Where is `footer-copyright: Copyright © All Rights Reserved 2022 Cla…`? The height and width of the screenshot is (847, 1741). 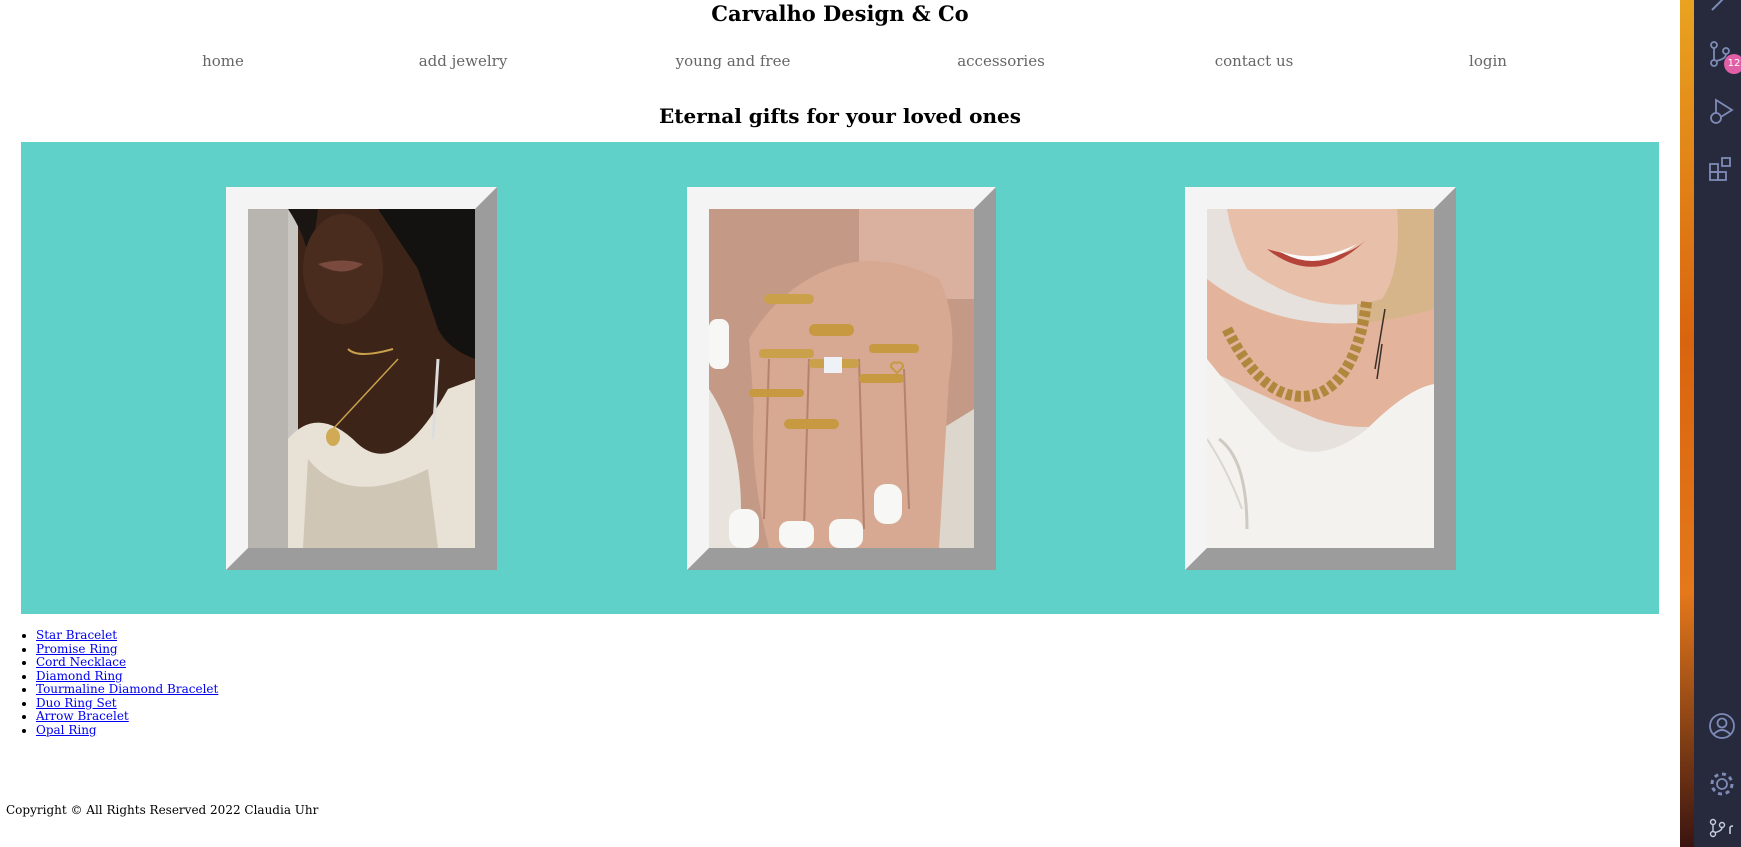
footer-copyright: Copyright © All Rights Reserved 2022 Cla… is located at coordinates (162, 810).